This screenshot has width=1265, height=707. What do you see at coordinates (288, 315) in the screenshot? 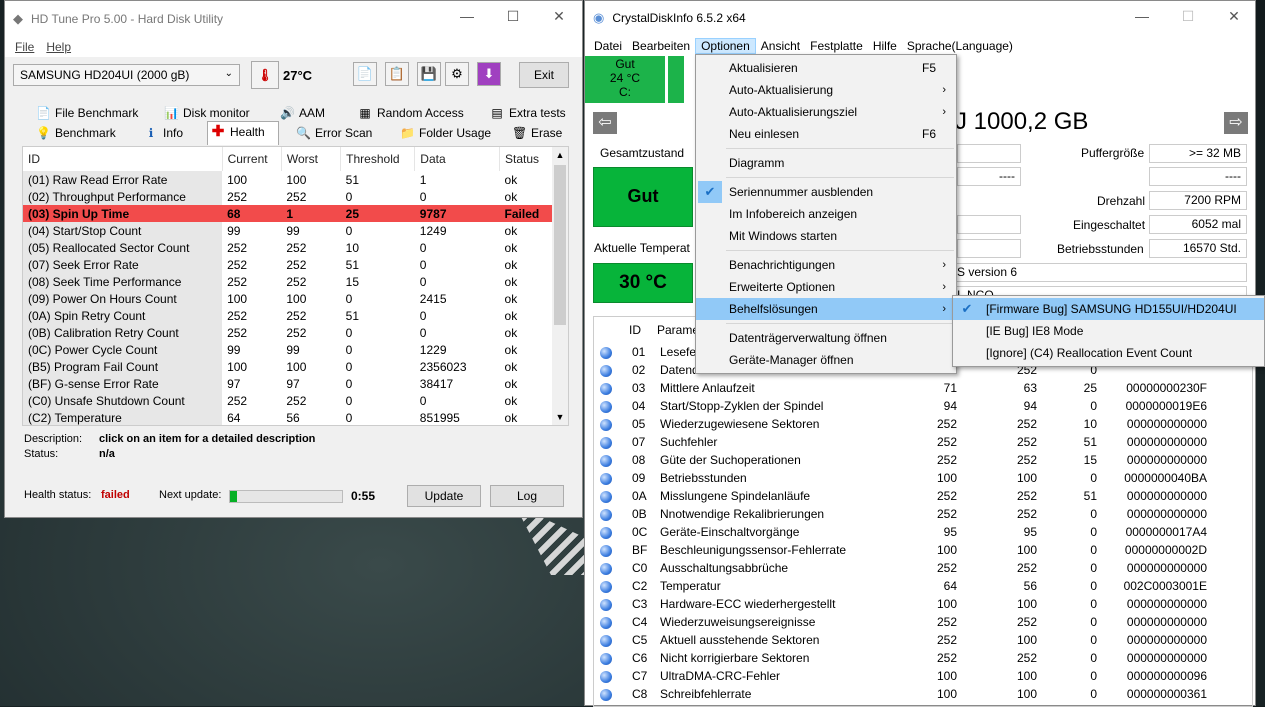
I see `table-row: (0A) Spin Retry Count 252 252 51 0 ok` at bounding box center [288, 315].